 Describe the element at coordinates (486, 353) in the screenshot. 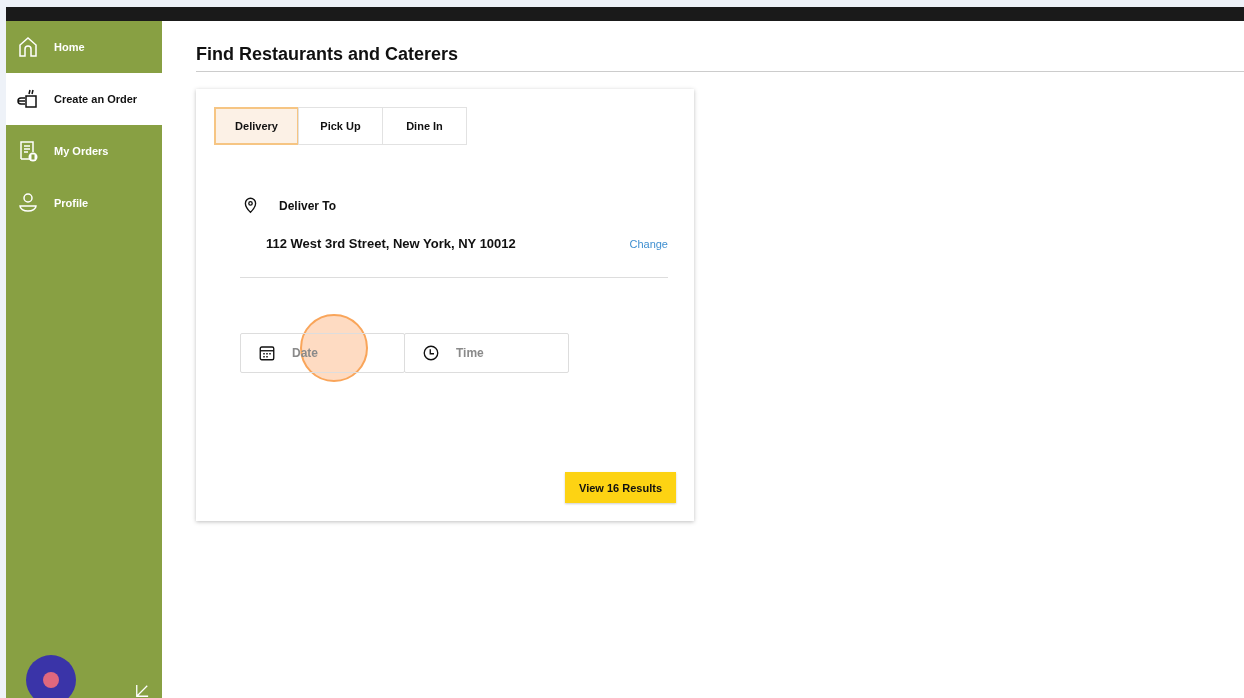

I see `time-field: Time` at that location.